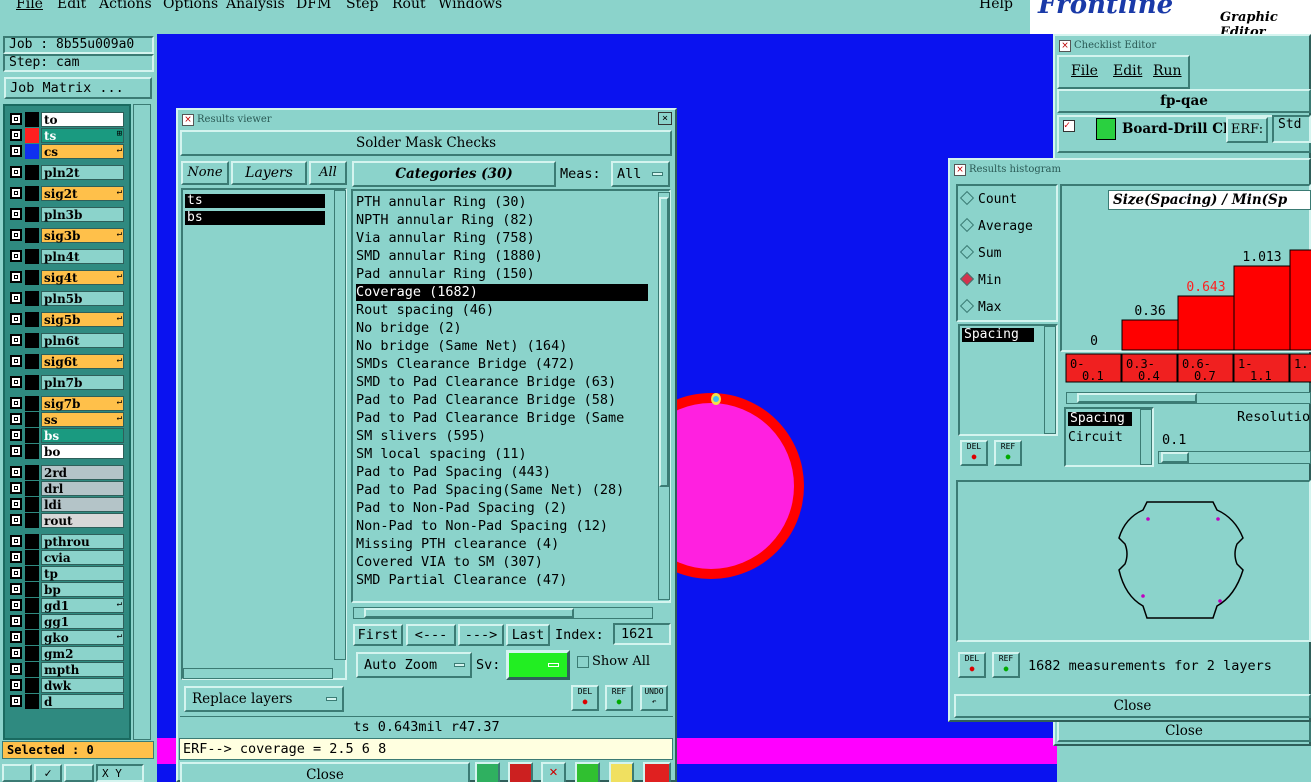  Describe the element at coordinates (82, 573) in the screenshot. I see `layer-name: tp` at that location.